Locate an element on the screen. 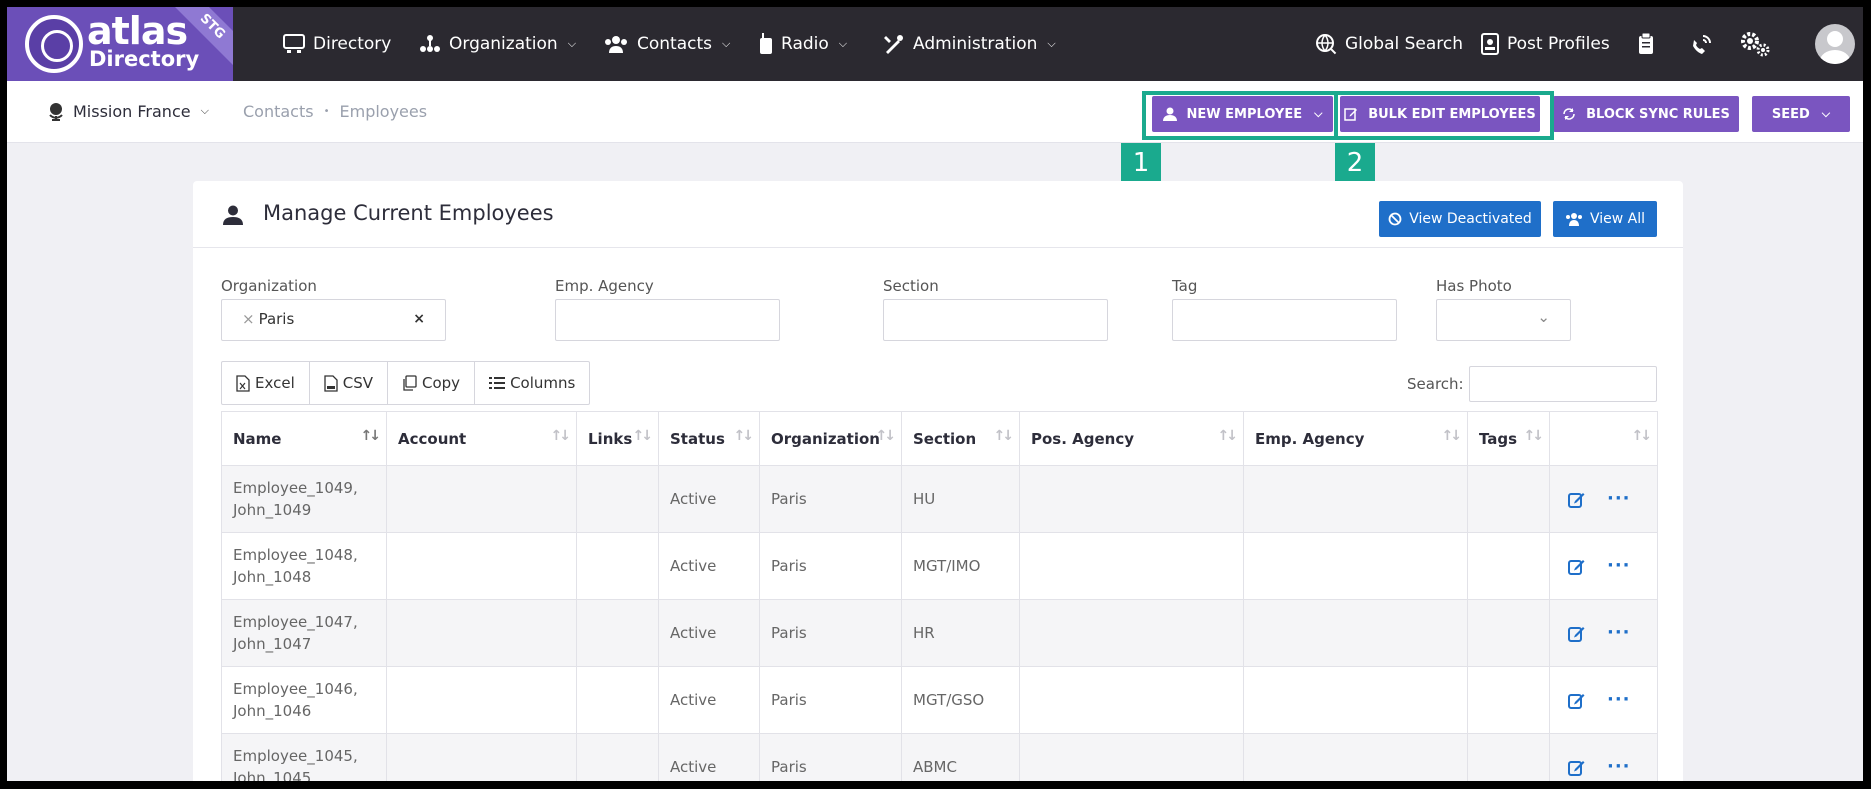  name-cell: Employee_1047, John_1047 is located at coordinates (304, 633).